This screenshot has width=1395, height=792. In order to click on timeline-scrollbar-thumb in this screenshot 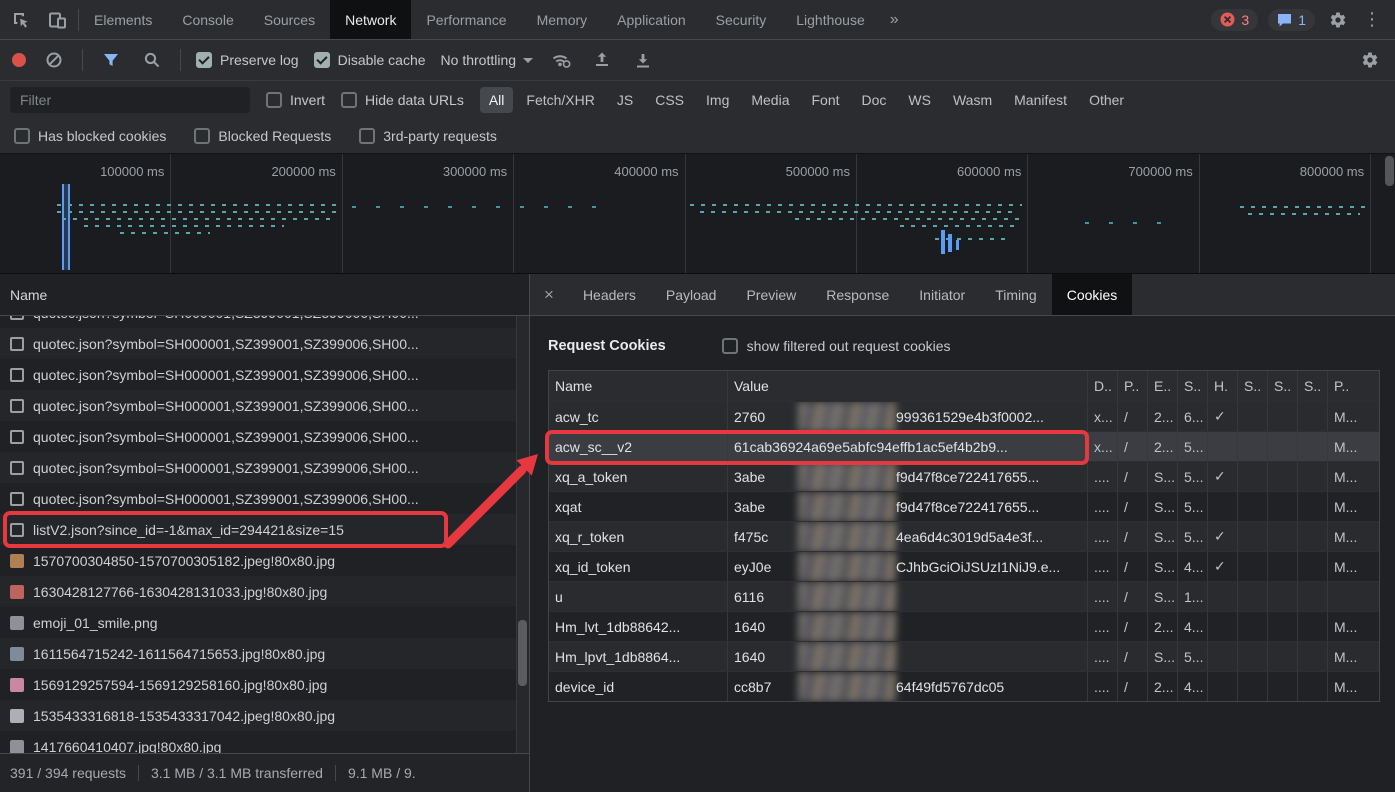, I will do `click(1389, 171)`.